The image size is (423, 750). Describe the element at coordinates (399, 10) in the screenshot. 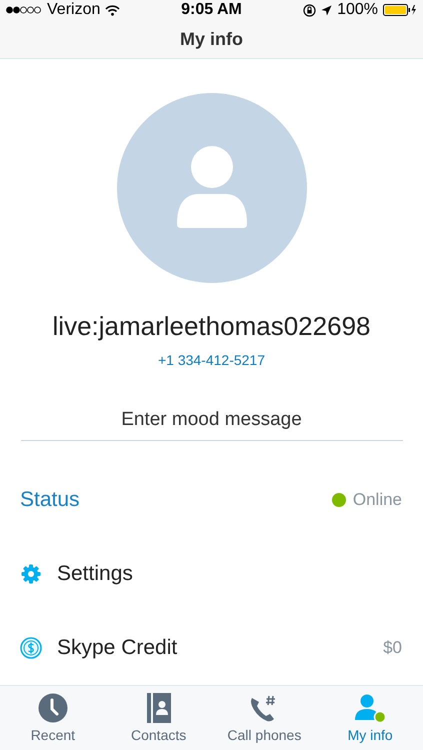

I see `battery-icon` at that location.